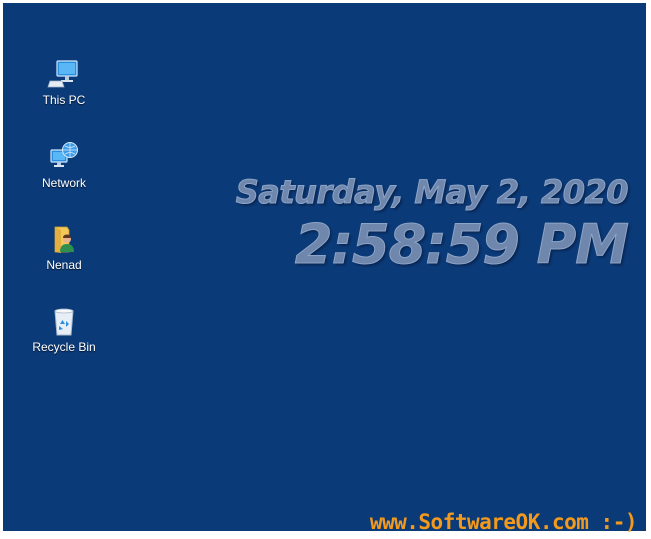 The width and height of the screenshot is (651, 539). I want to click on recycle-bin-icon, so click(64, 321).